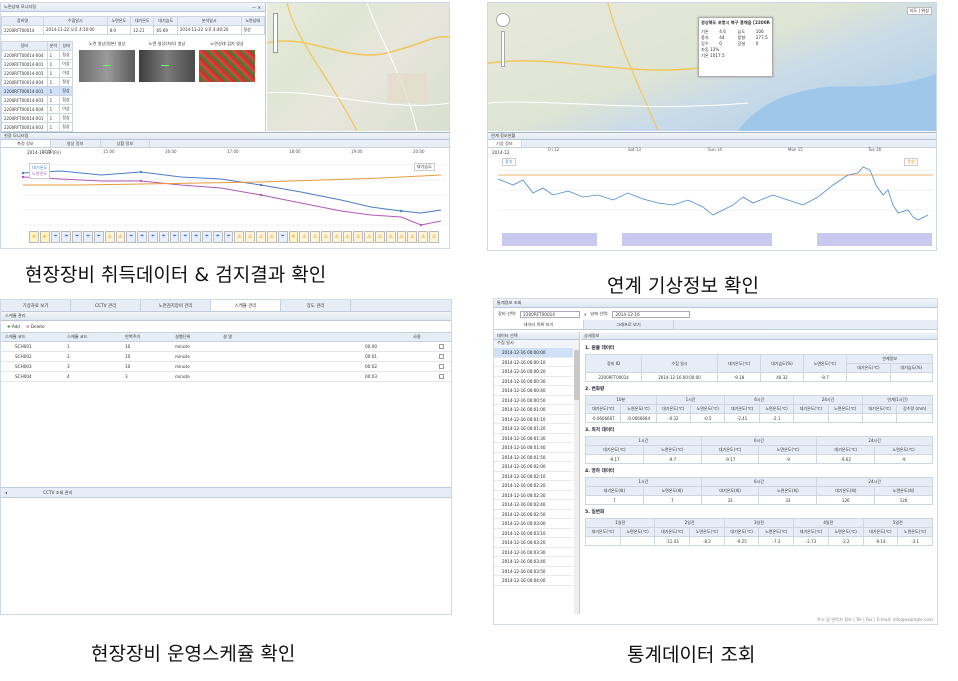 The height and width of the screenshot is (681, 958). What do you see at coordinates (37, 64) in the screenshot?
I see `table-row: 2200RFT00014-001 1 이상` at bounding box center [37, 64].